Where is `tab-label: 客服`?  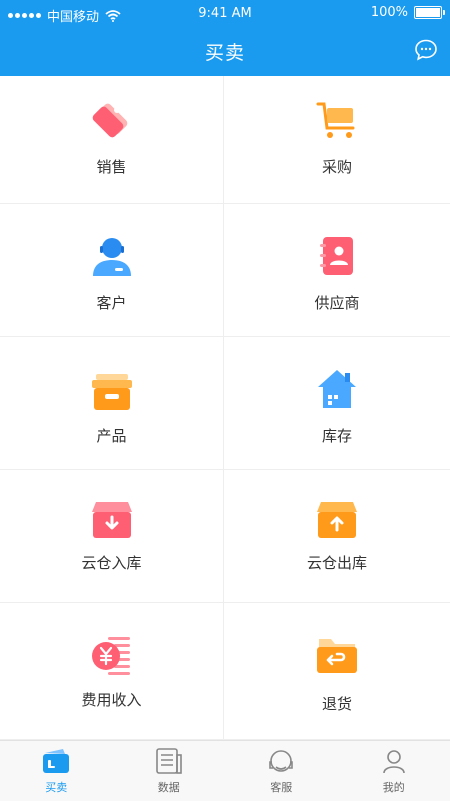 tab-label: 客服 is located at coordinates (281, 787).